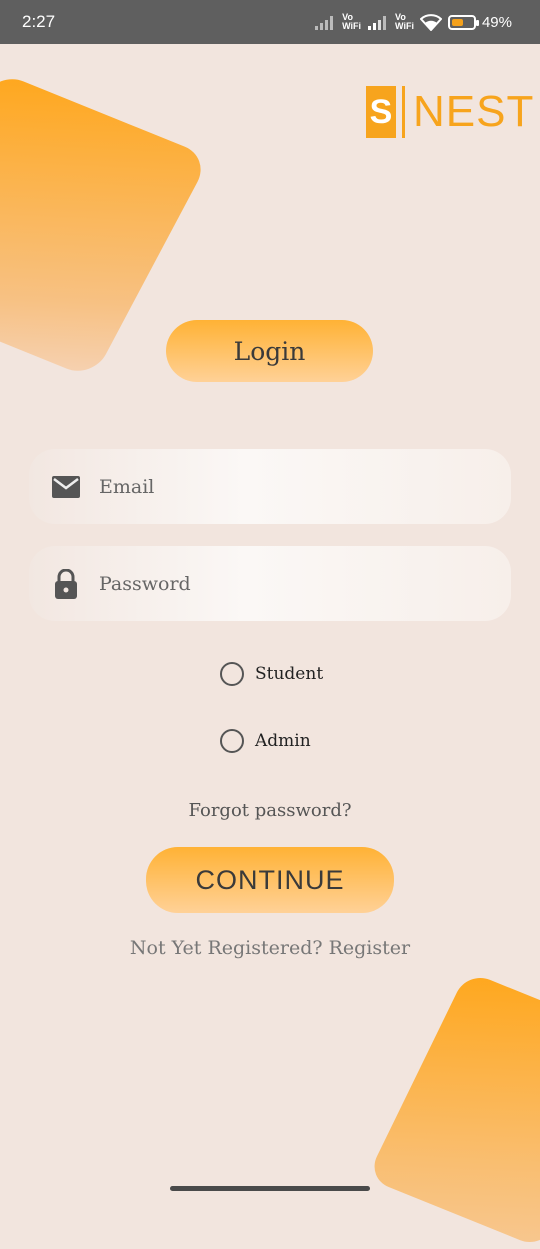 The height and width of the screenshot is (1249, 540). I want to click on mail-icon, so click(66, 487).